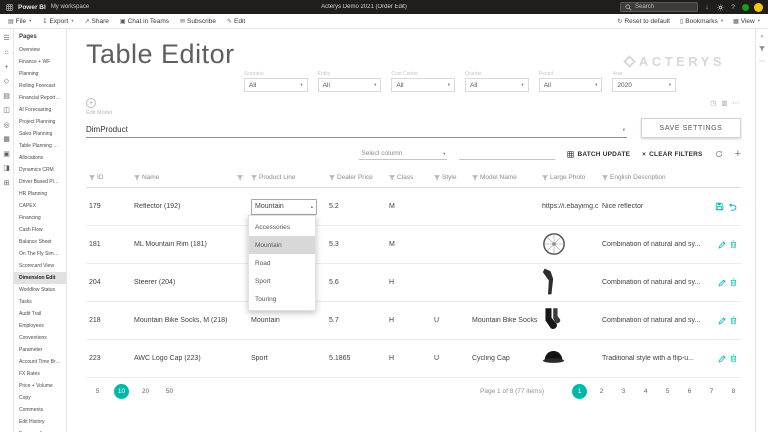 Image resolution: width=768 pixels, height=432 pixels. What do you see at coordinates (40, 98) in the screenshot?
I see `sidebar-item-financial-reporting: Financial Reporting` at bounding box center [40, 98].